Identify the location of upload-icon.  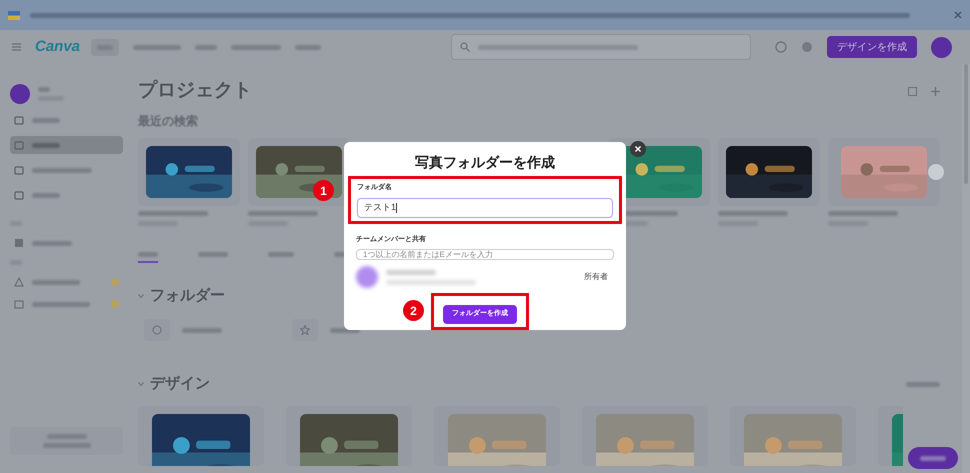
(157, 330).